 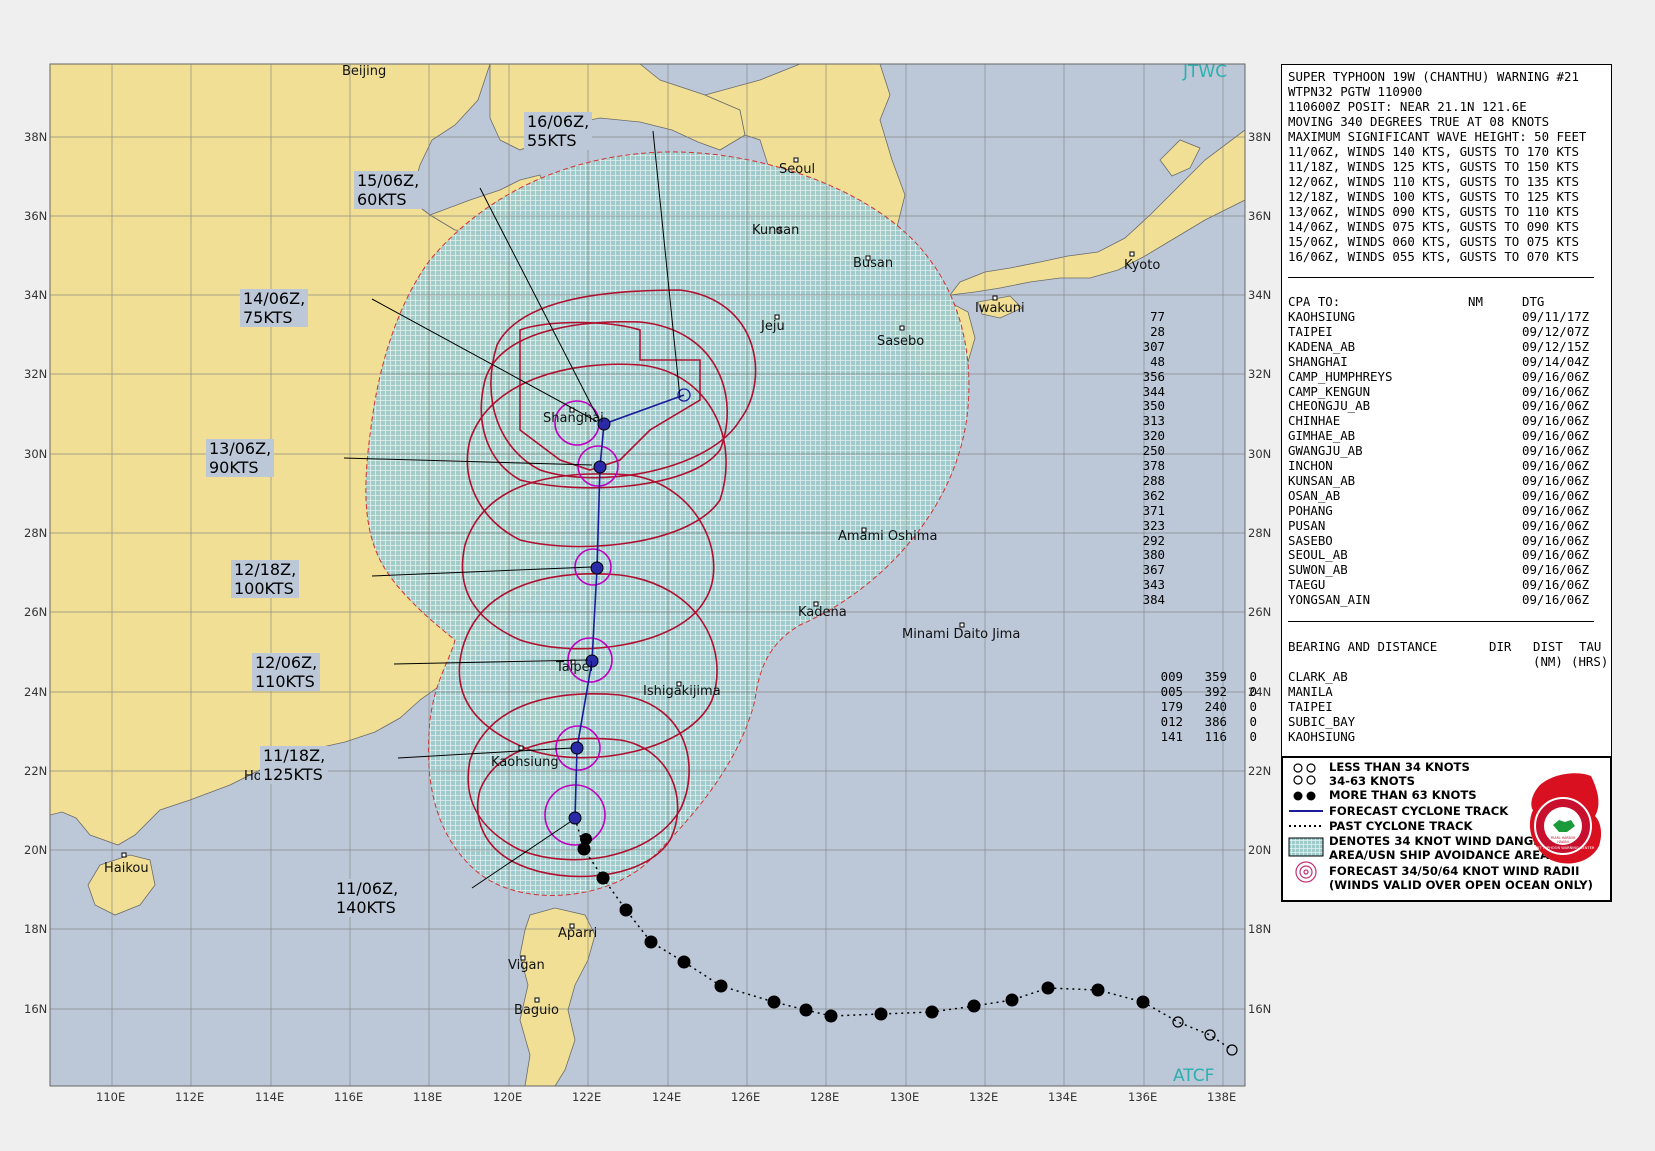 What do you see at coordinates (1153, 525) in the screenshot?
I see `cpa-row-nm: 323` at bounding box center [1153, 525].